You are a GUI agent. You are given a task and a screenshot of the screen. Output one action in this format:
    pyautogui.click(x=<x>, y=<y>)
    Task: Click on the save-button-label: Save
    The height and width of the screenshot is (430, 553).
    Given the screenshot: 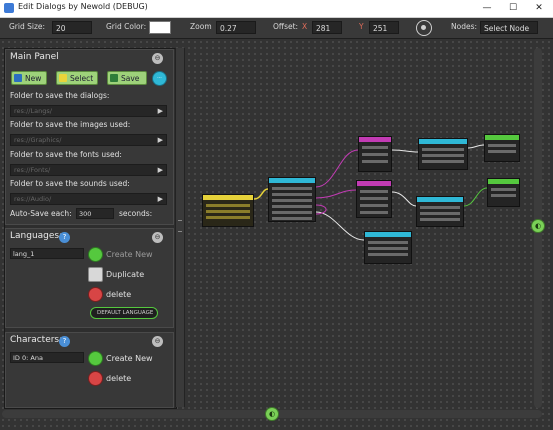 What is the action you would take?
    pyautogui.click(x=130, y=78)
    